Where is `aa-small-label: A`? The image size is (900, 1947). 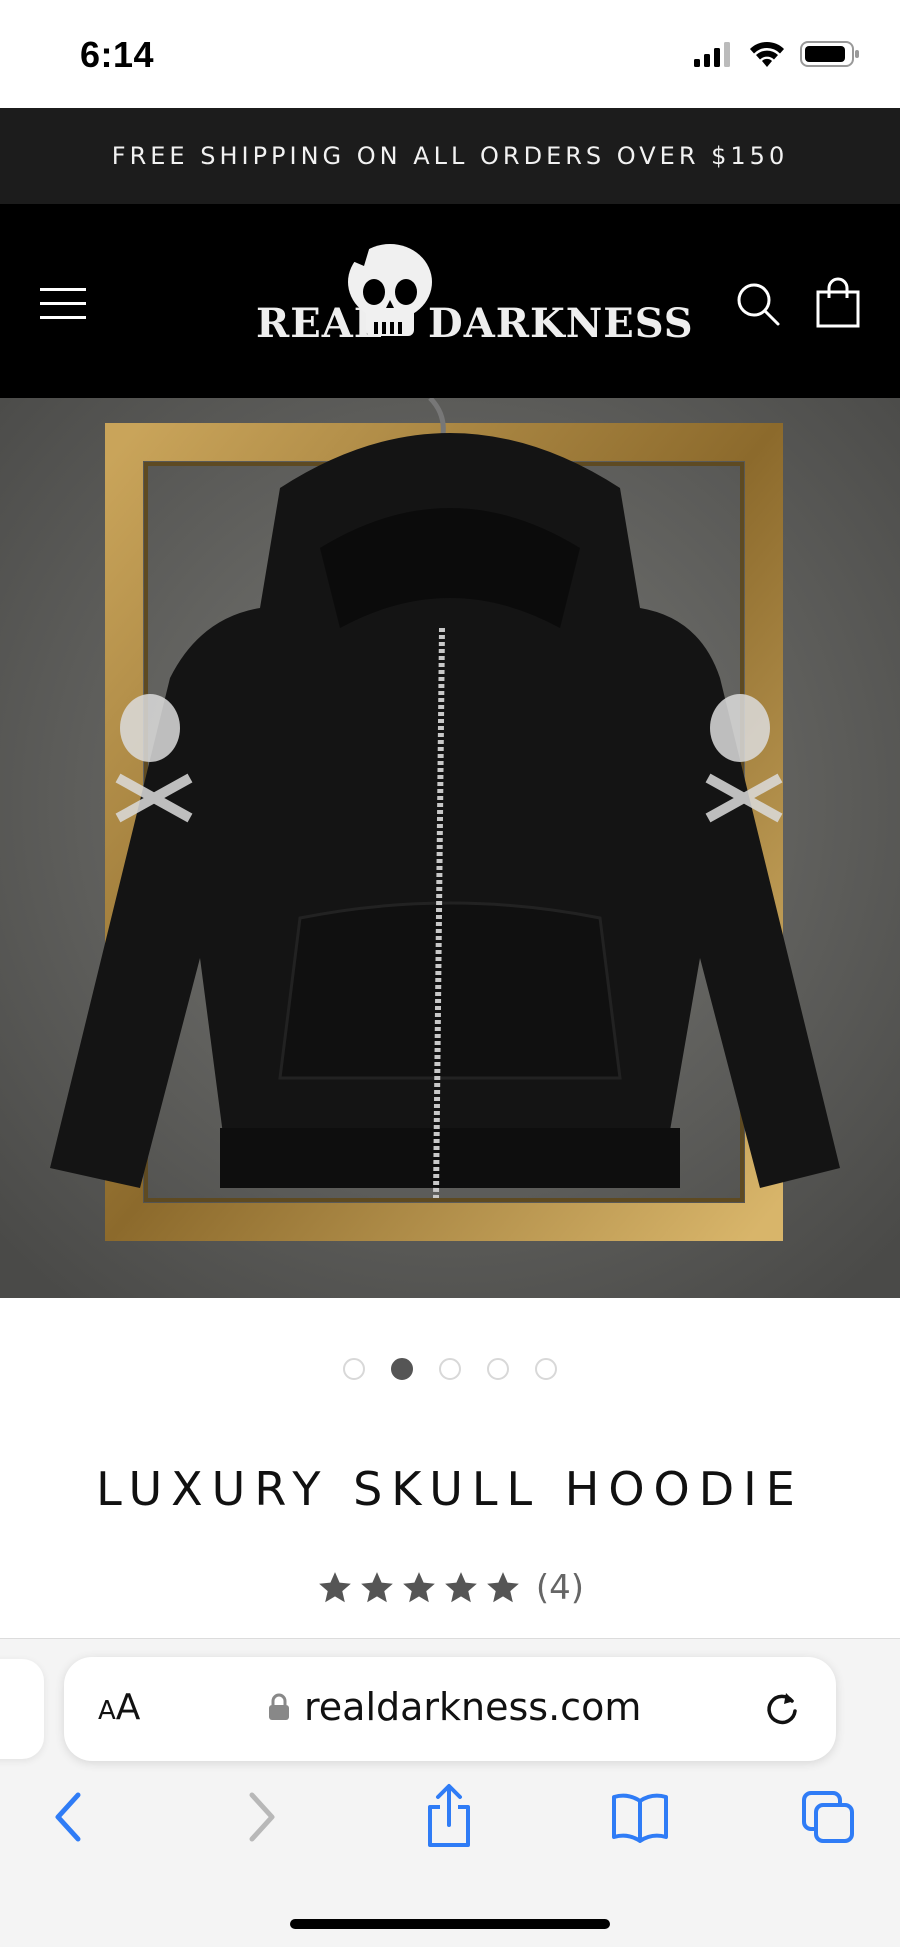
aa-small-label: A is located at coordinates (107, 1711).